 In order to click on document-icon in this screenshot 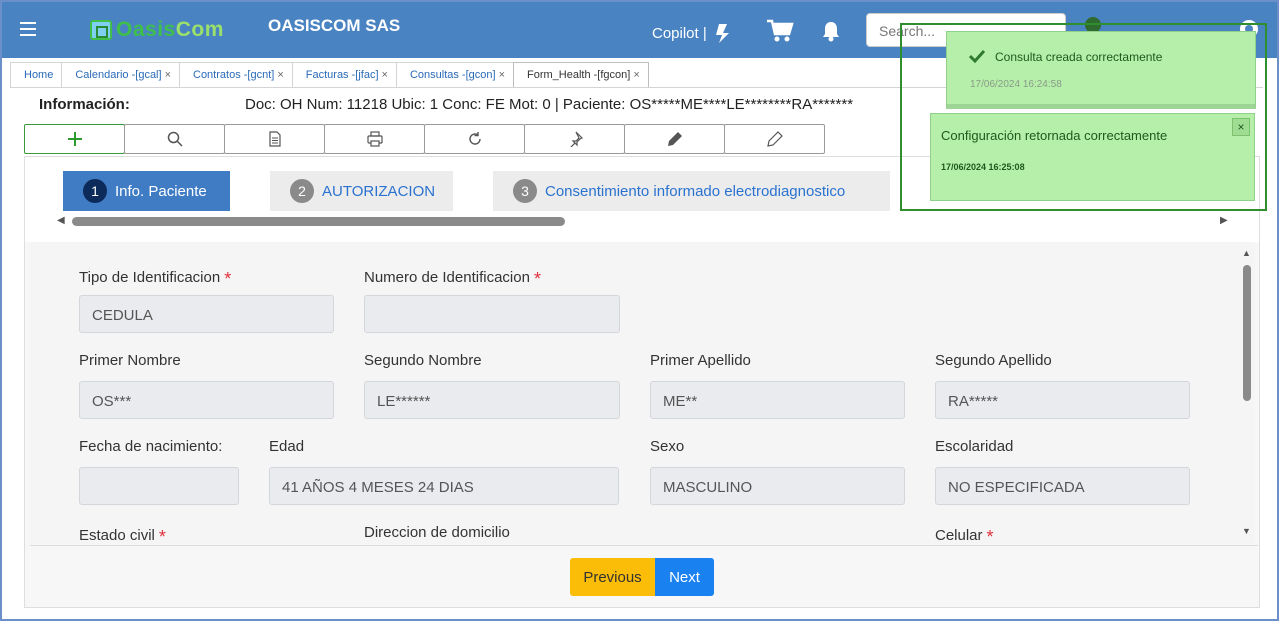, I will do `click(274, 139)`.